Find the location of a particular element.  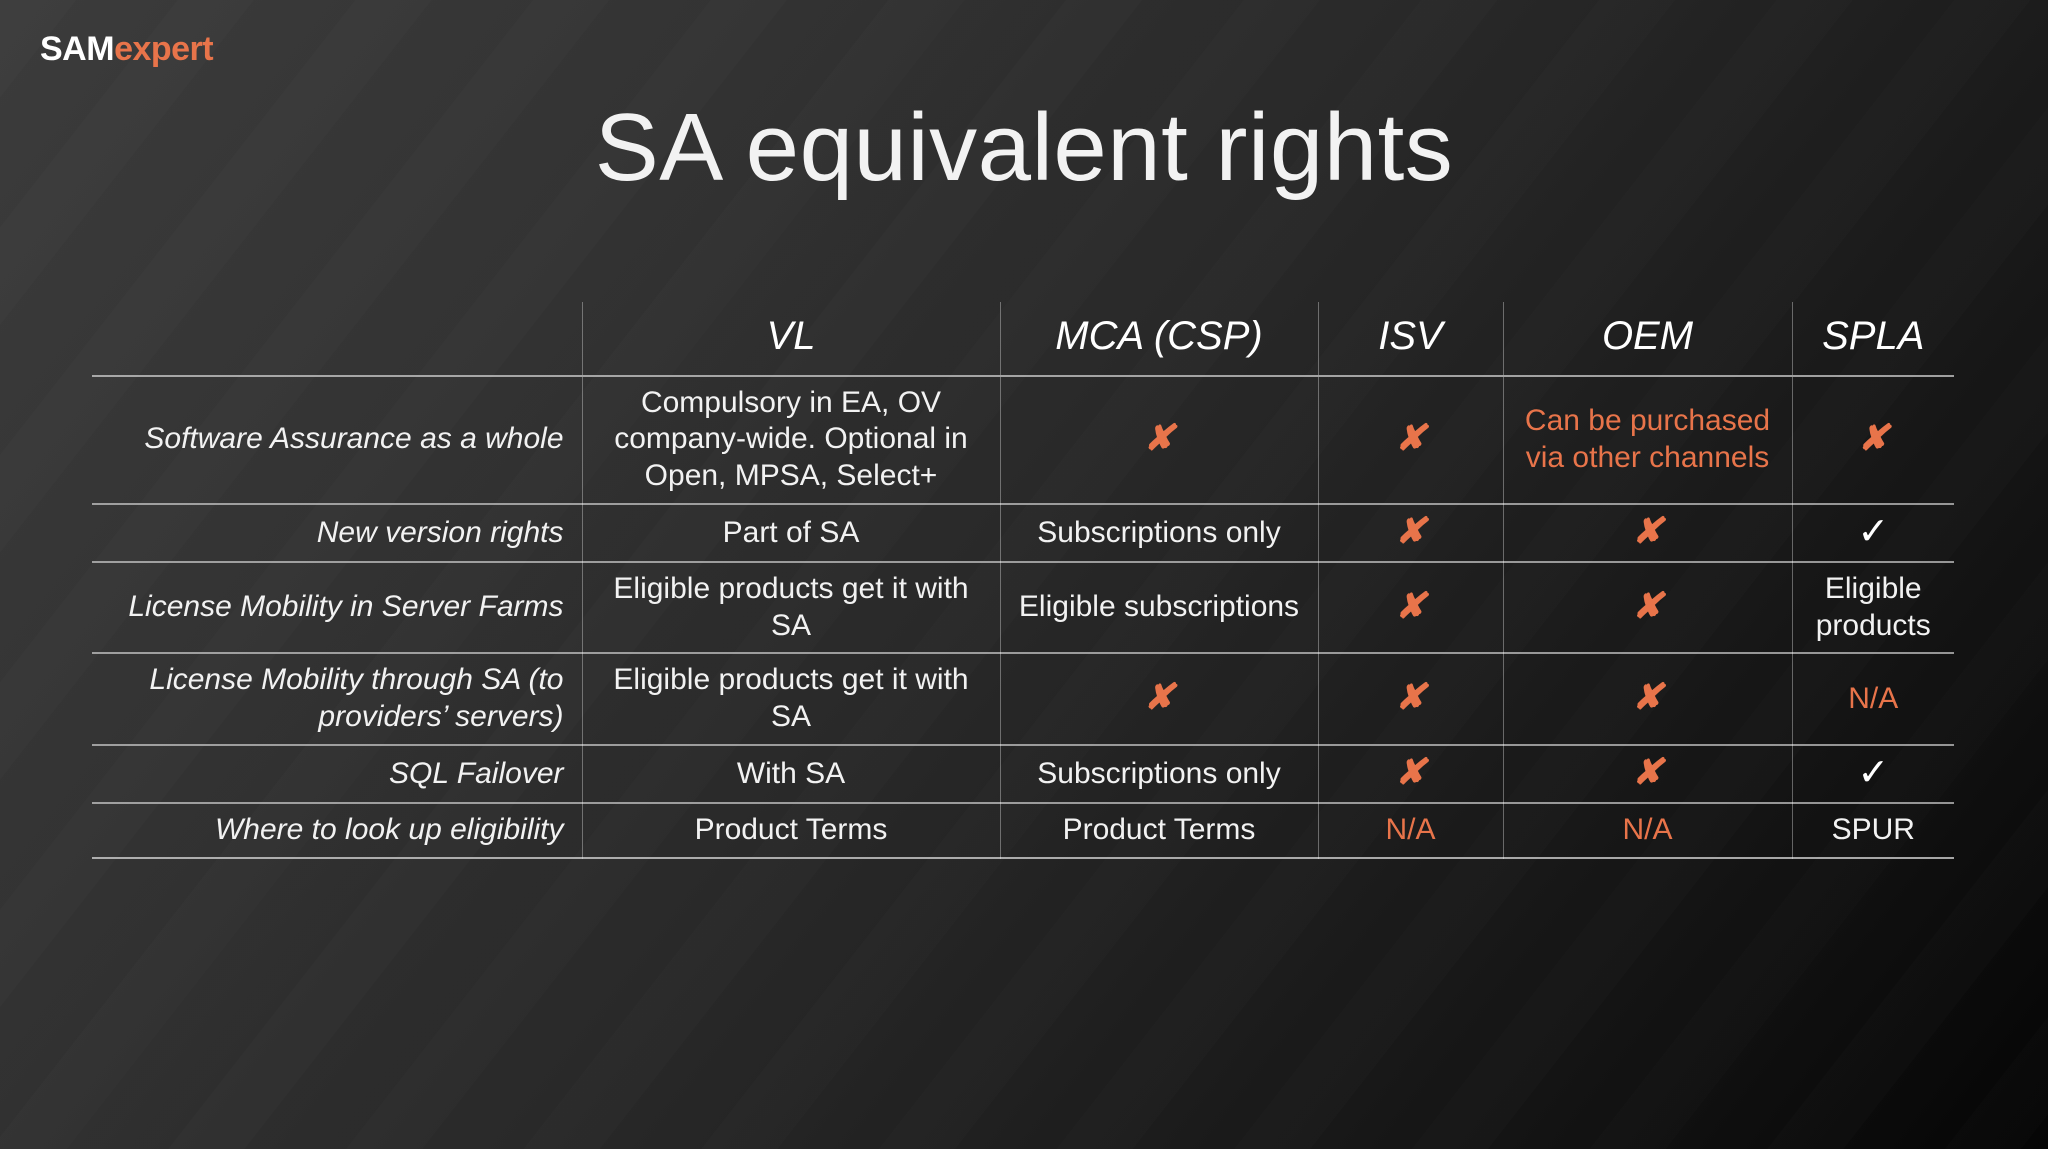

cell-text: Part of SA is located at coordinates (791, 532).